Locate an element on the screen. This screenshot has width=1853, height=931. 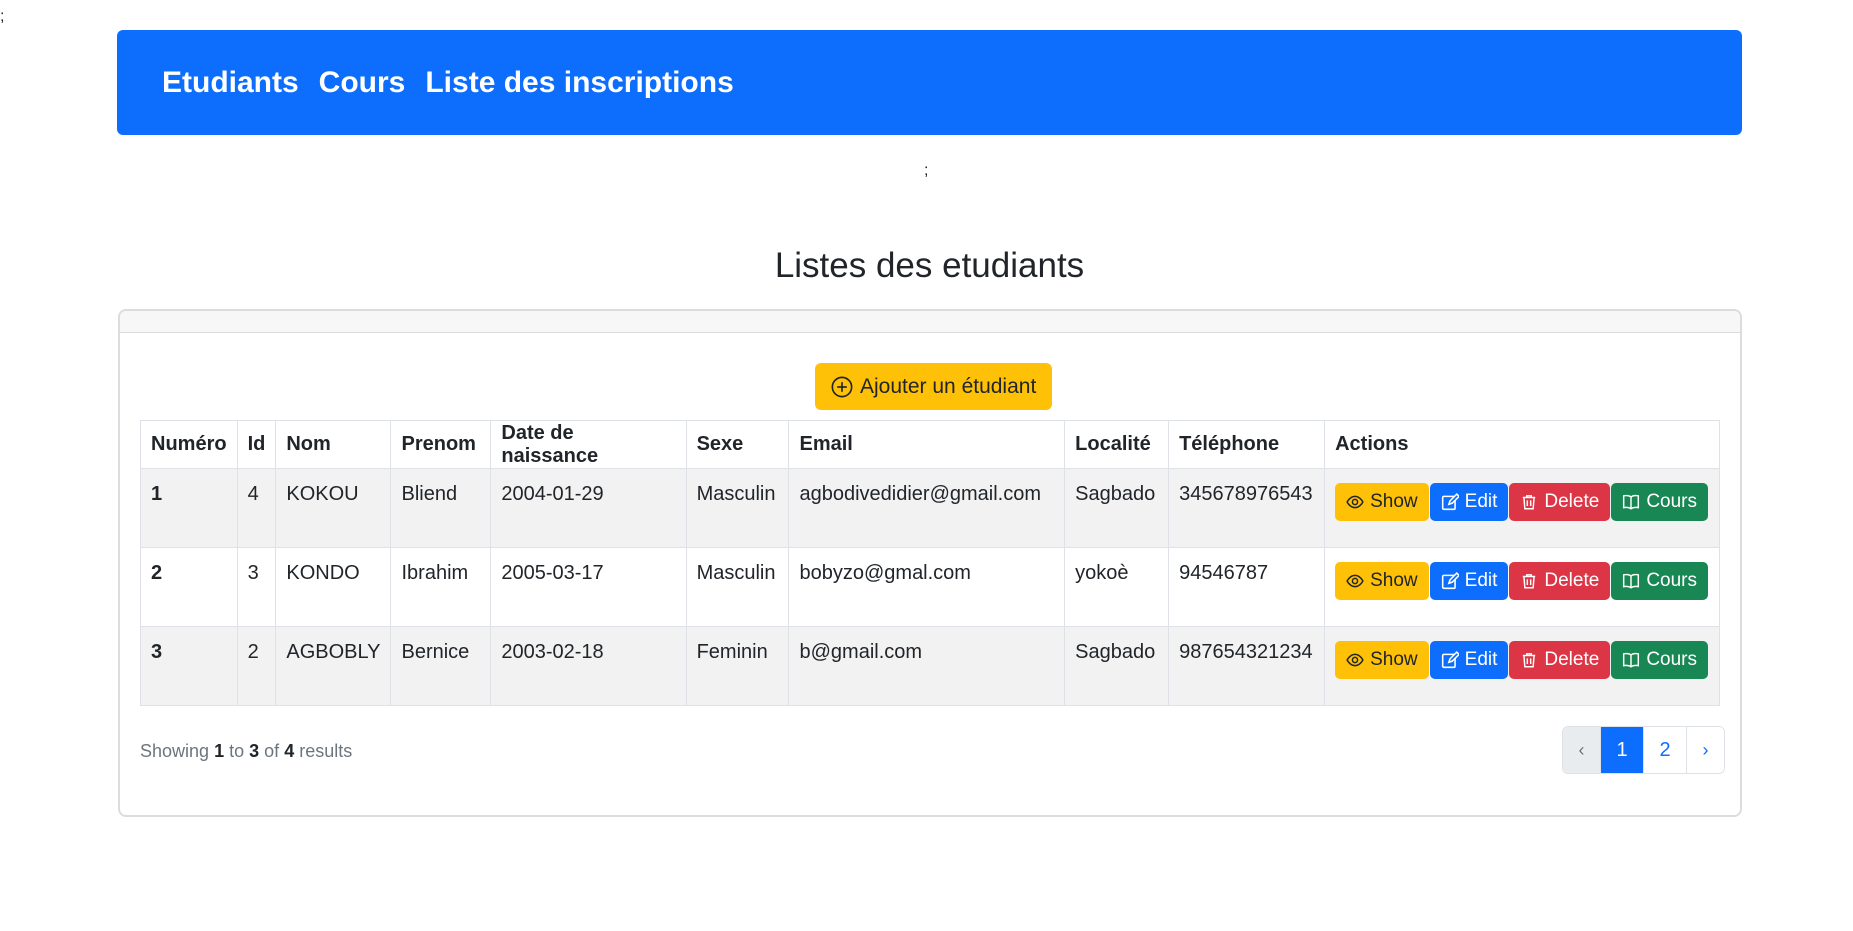
cell-date-naissance: 2005-03-17 is located at coordinates (588, 587).